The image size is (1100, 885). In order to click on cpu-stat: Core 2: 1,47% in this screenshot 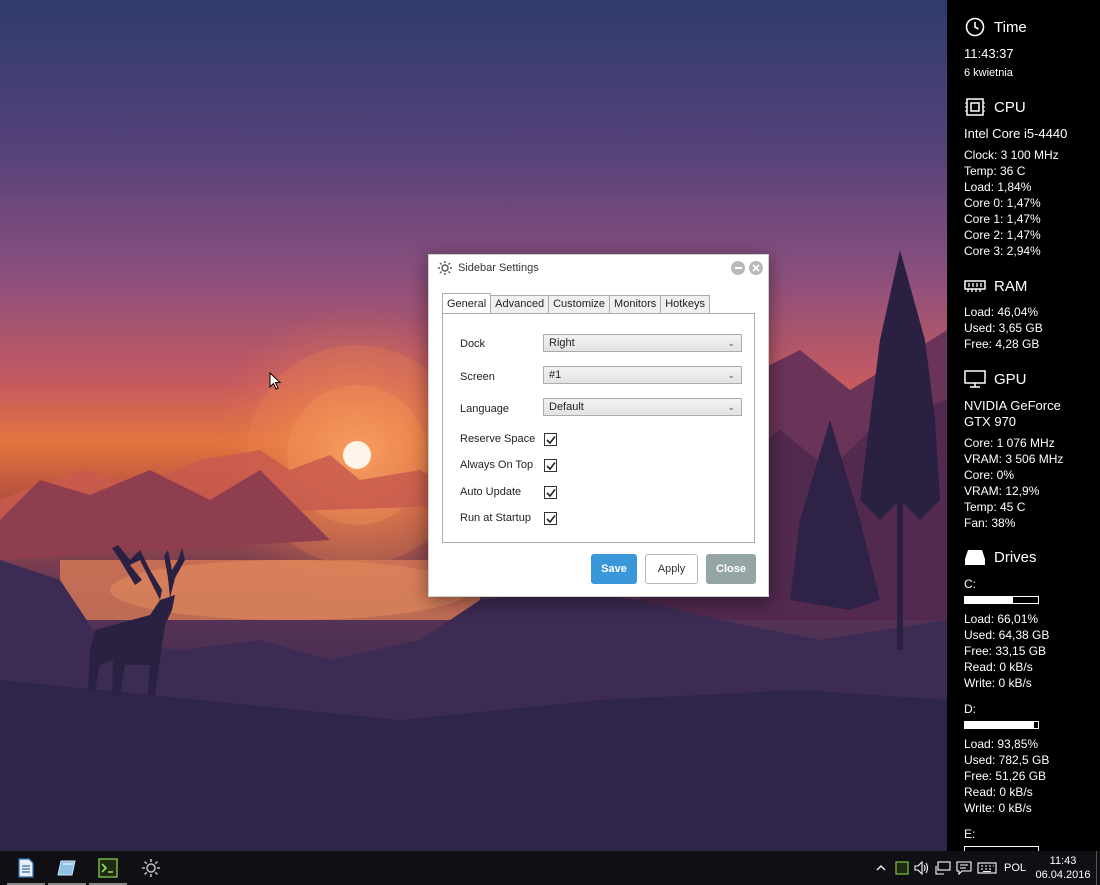, I will do `click(1002, 235)`.